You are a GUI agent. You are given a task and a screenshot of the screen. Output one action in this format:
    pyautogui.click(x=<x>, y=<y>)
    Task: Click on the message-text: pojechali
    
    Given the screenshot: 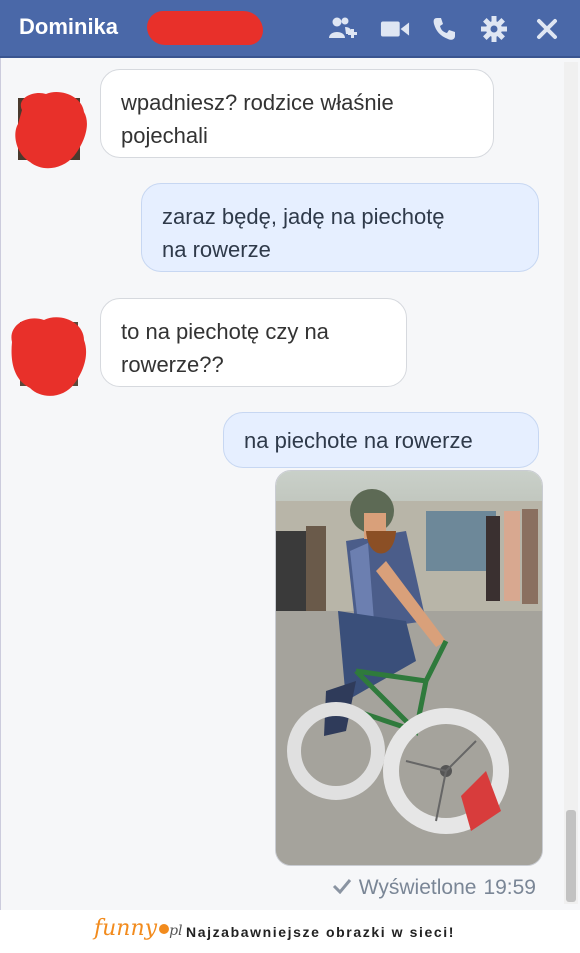 What is the action you would take?
    pyautogui.click(x=164, y=135)
    